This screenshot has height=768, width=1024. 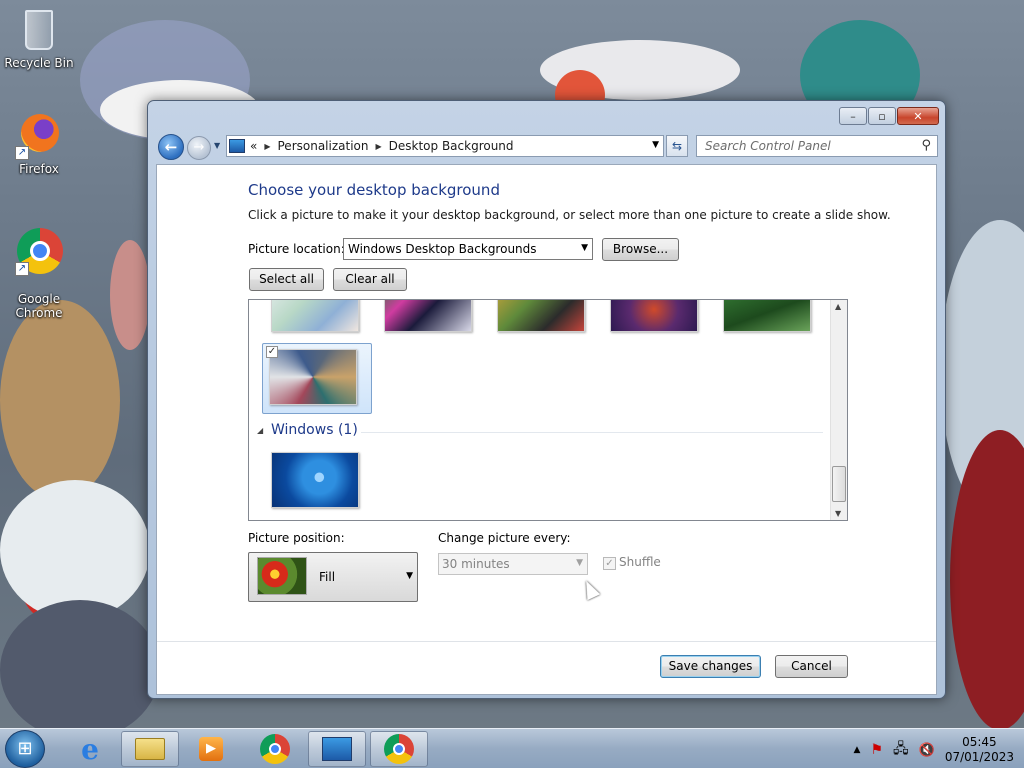 What do you see at coordinates (282, 576) in the screenshot?
I see `position-preview-image` at bounding box center [282, 576].